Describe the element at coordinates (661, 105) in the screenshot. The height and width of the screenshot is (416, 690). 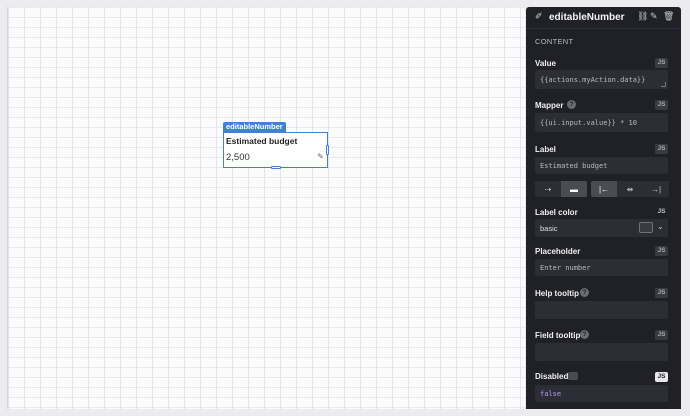
I see `mapper-js-toggle: JS` at that location.